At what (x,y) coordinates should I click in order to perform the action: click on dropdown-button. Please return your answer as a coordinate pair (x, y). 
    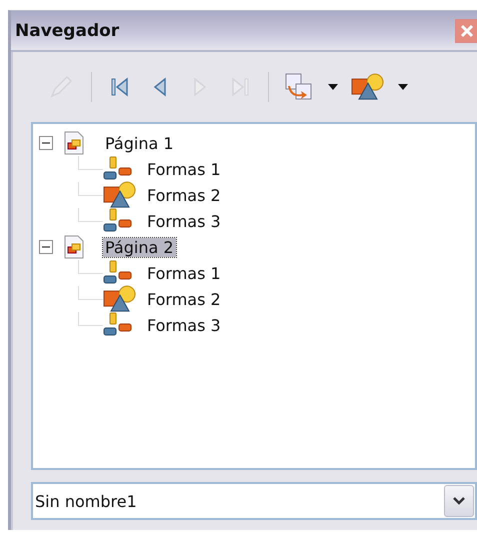
    Looking at the image, I should click on (459, 501).